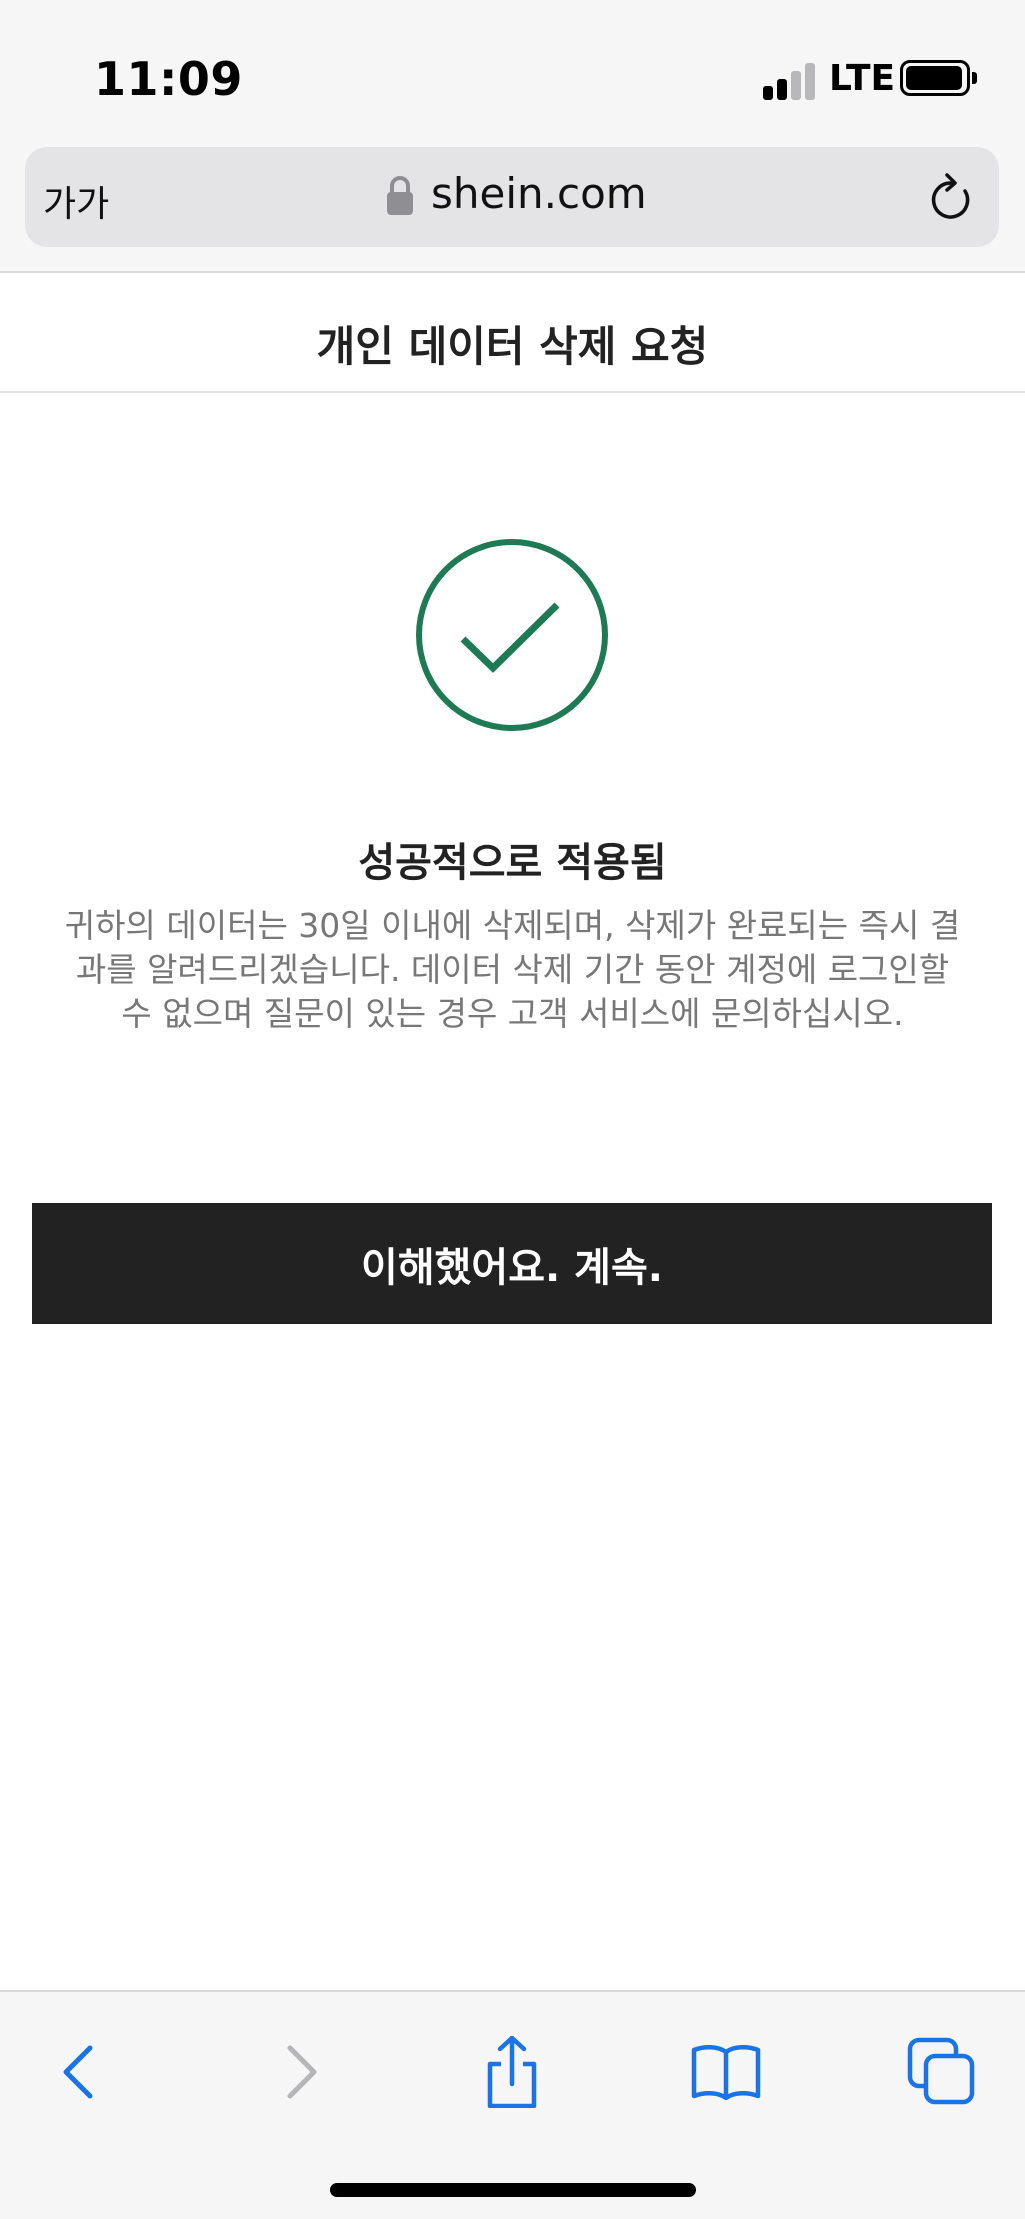  What do you see at coordinates (512, 346) in the screenshot?
I see `page-title: 개인 데이터 삭제 요청` at bounding box center [512, 346].